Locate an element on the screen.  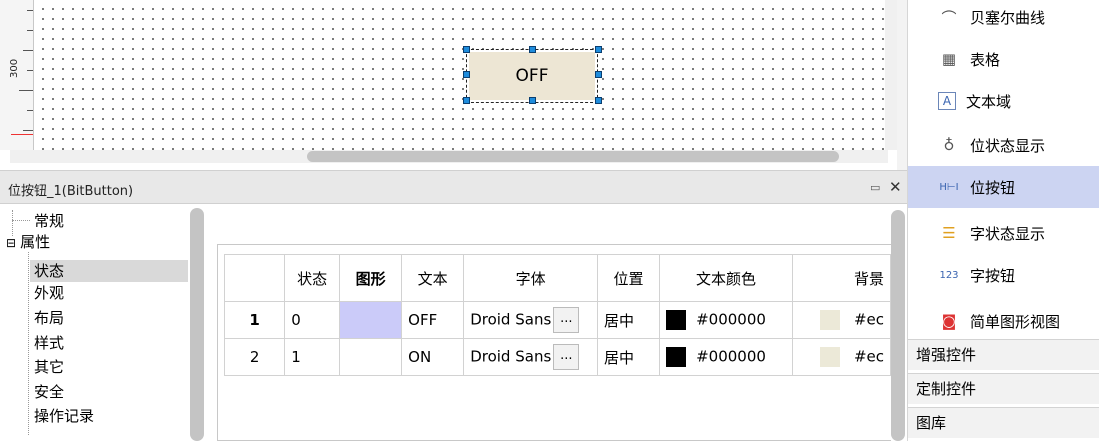
row-number: 1 is located at coordinates (254, 320).